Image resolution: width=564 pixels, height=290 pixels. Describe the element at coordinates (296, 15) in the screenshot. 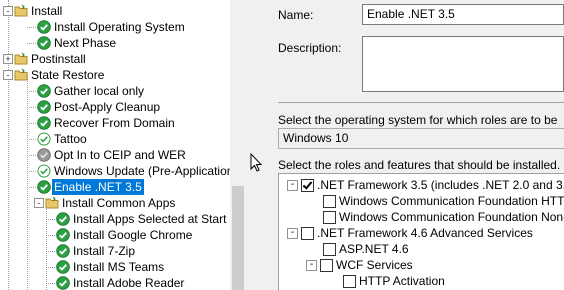

I see `name-label: Name:` at that location.